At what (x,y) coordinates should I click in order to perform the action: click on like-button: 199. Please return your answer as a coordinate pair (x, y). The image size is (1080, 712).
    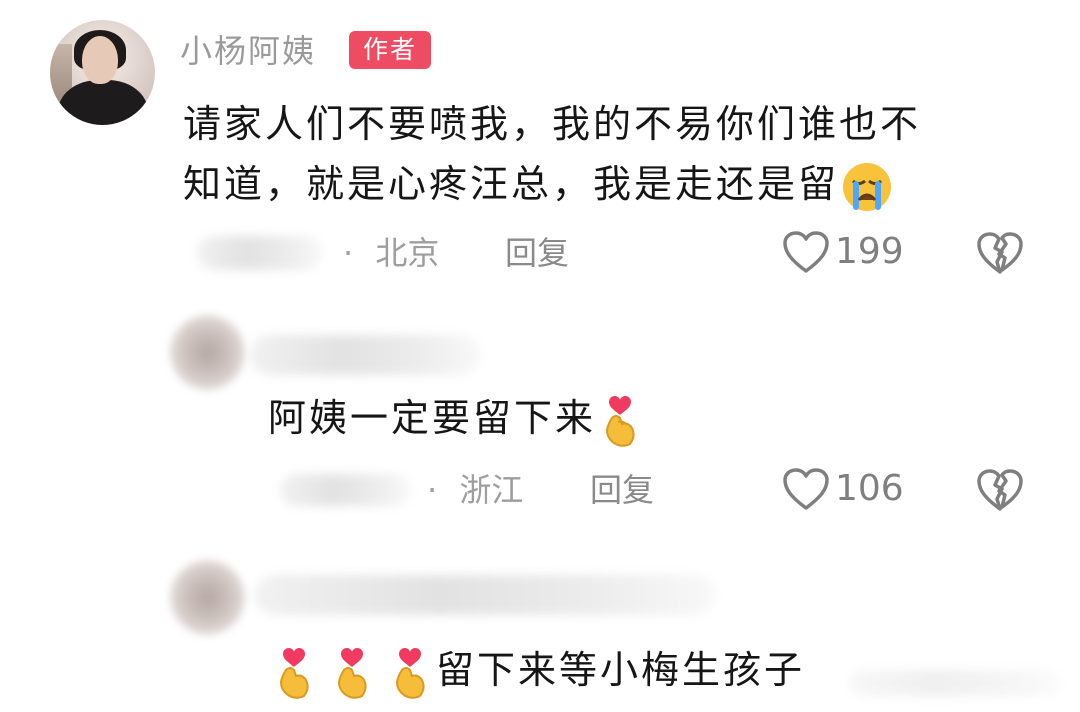
    Looking at the image, I should click on (842, 252).